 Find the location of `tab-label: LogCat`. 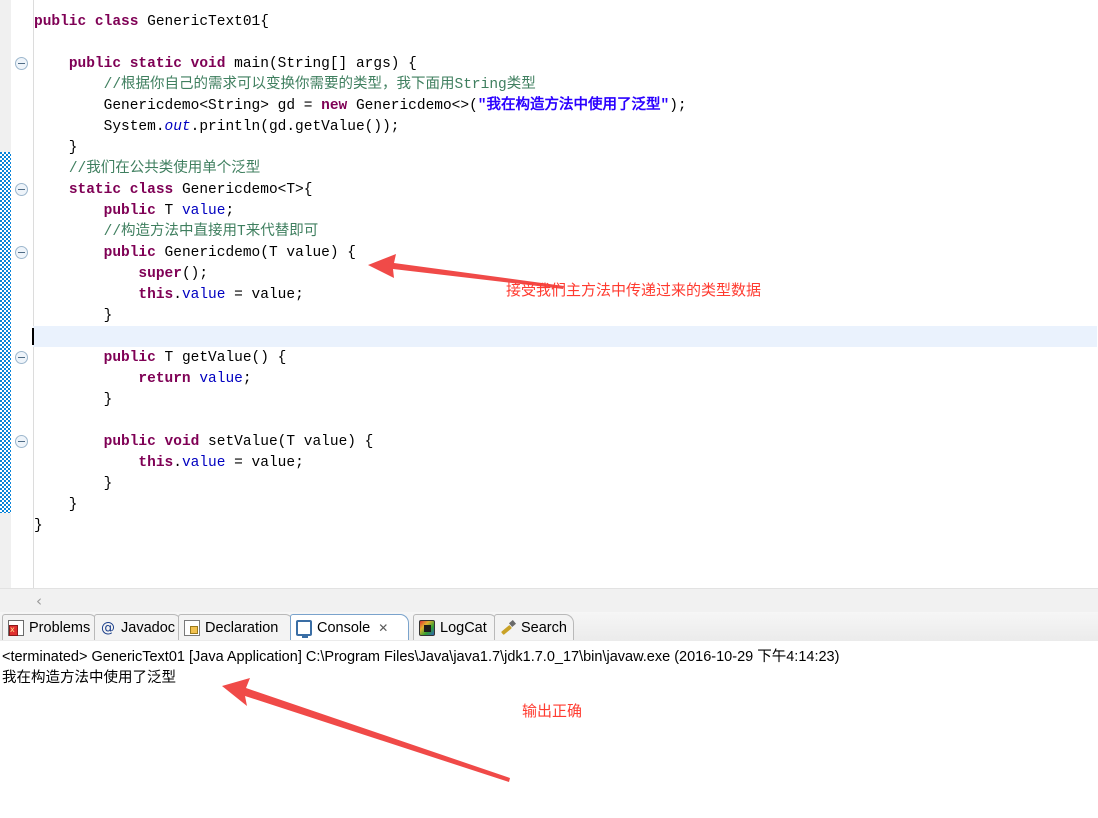

tab-label: LogCat is located at coordinates (463, 627).